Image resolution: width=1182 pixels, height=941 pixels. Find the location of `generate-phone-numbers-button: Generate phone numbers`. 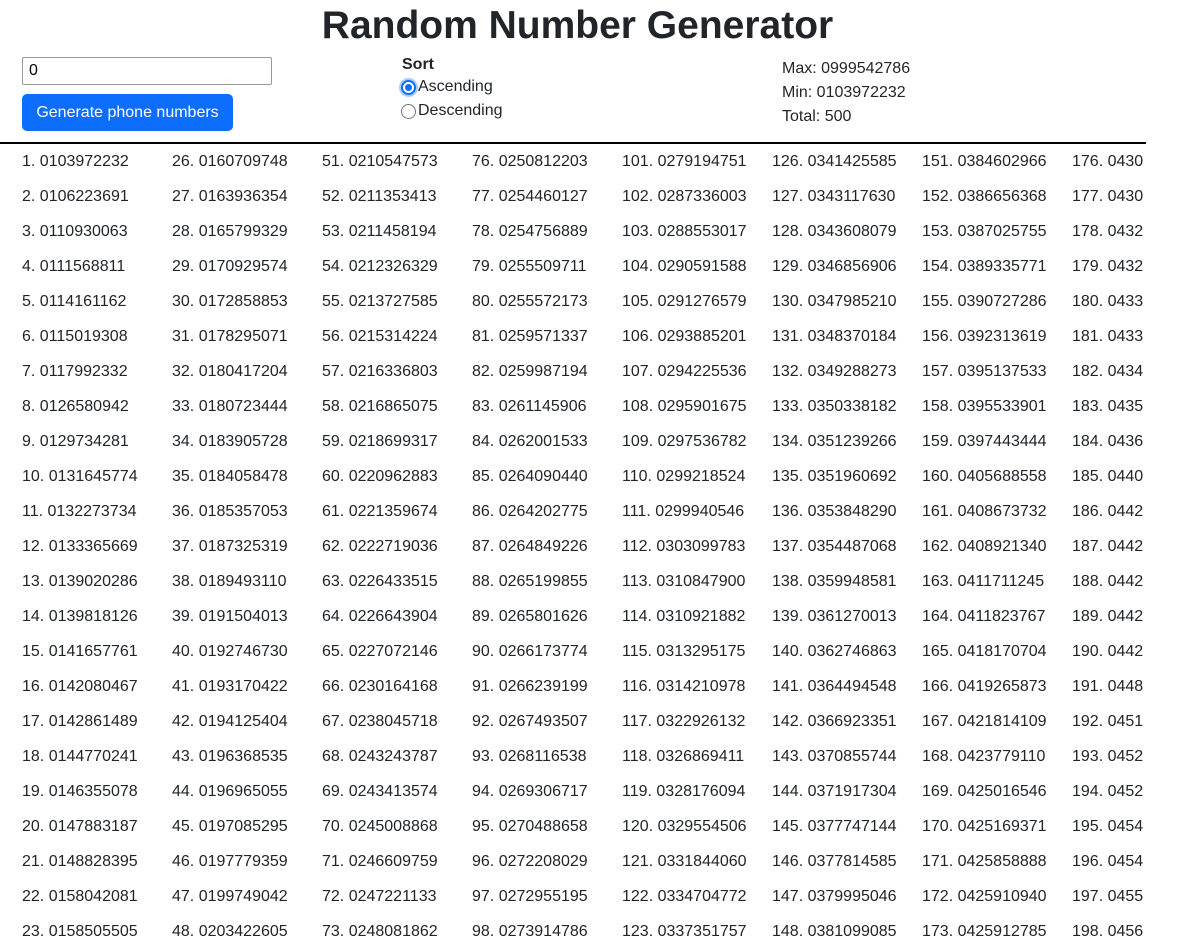

generate-phone-numbers-button: Generate phone numbers is located at coordinates (127, 112).